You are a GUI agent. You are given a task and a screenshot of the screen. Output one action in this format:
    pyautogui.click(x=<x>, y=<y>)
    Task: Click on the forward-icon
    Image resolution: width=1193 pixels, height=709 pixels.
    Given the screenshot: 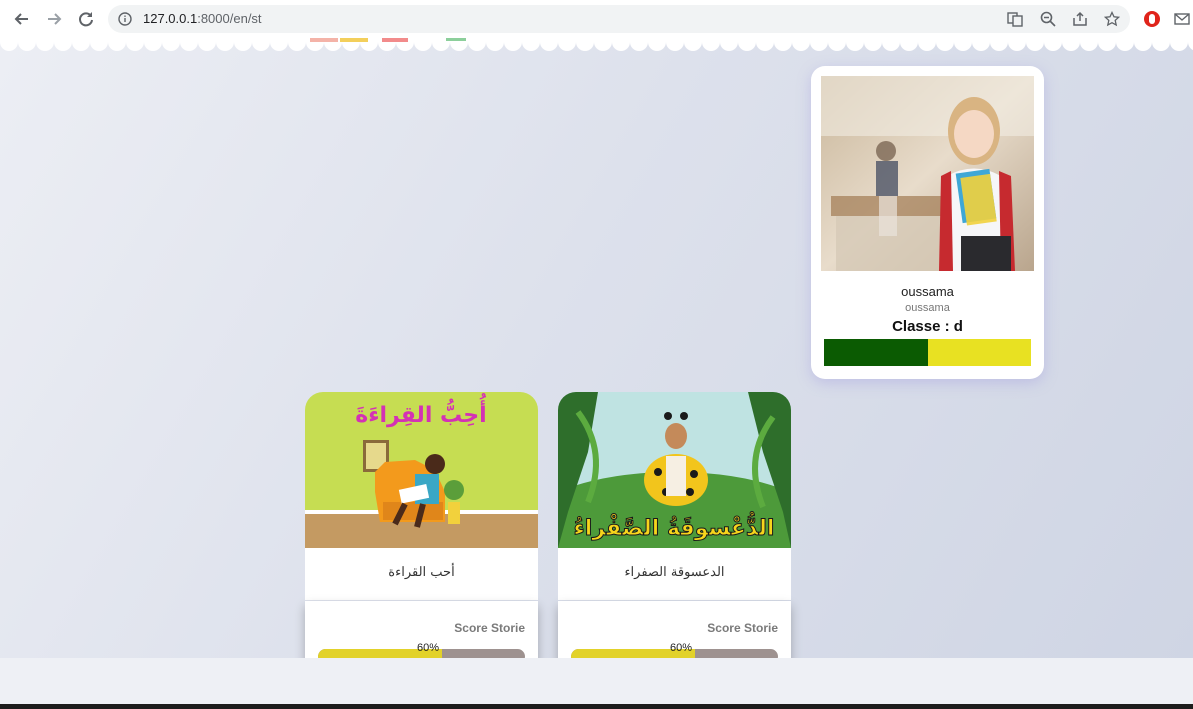 What is the action you would take?
    pyautogui.click(x=54, y=19)
    